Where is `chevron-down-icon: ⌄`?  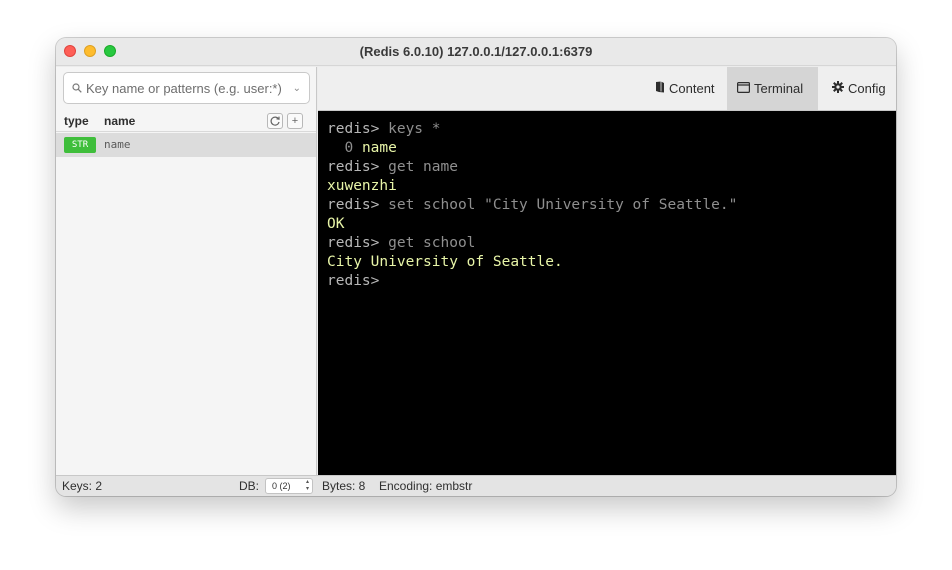 chevron-down-icon: ⌄ is located at coordinates (297, 88).